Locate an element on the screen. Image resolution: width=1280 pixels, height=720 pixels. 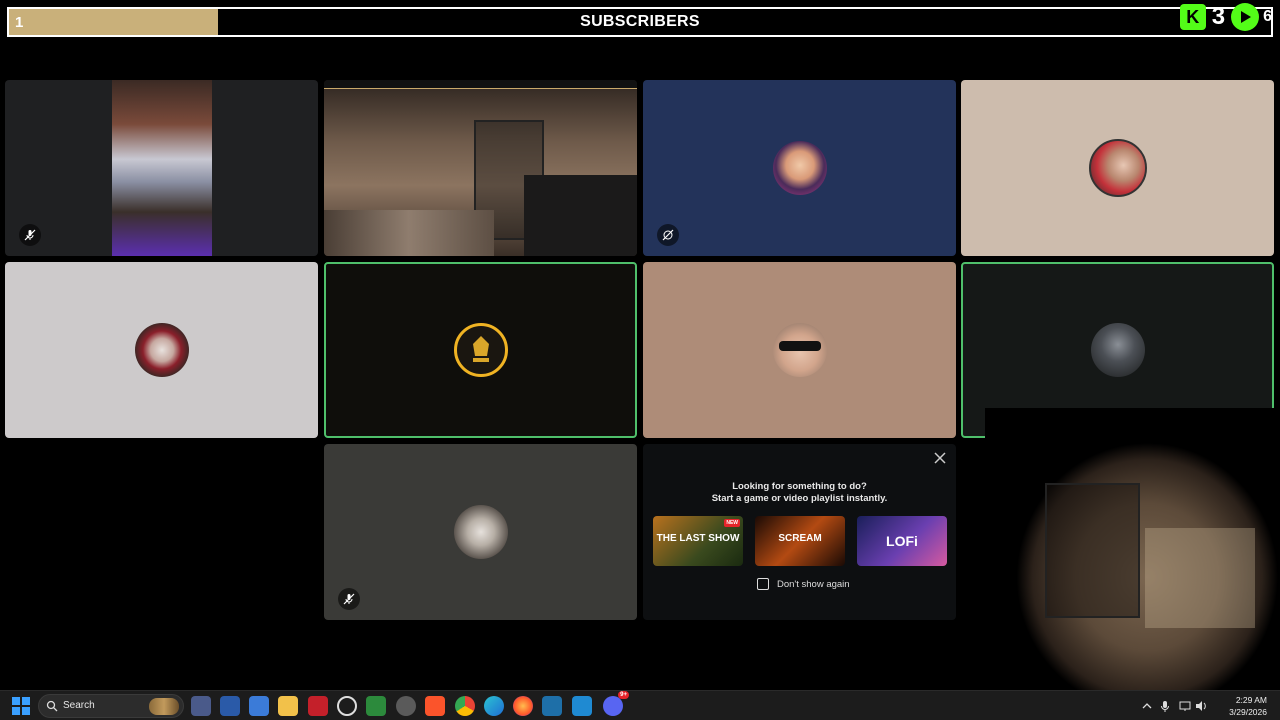
dont-show-again-row: Don't show again is located at coordinates (803, 584).